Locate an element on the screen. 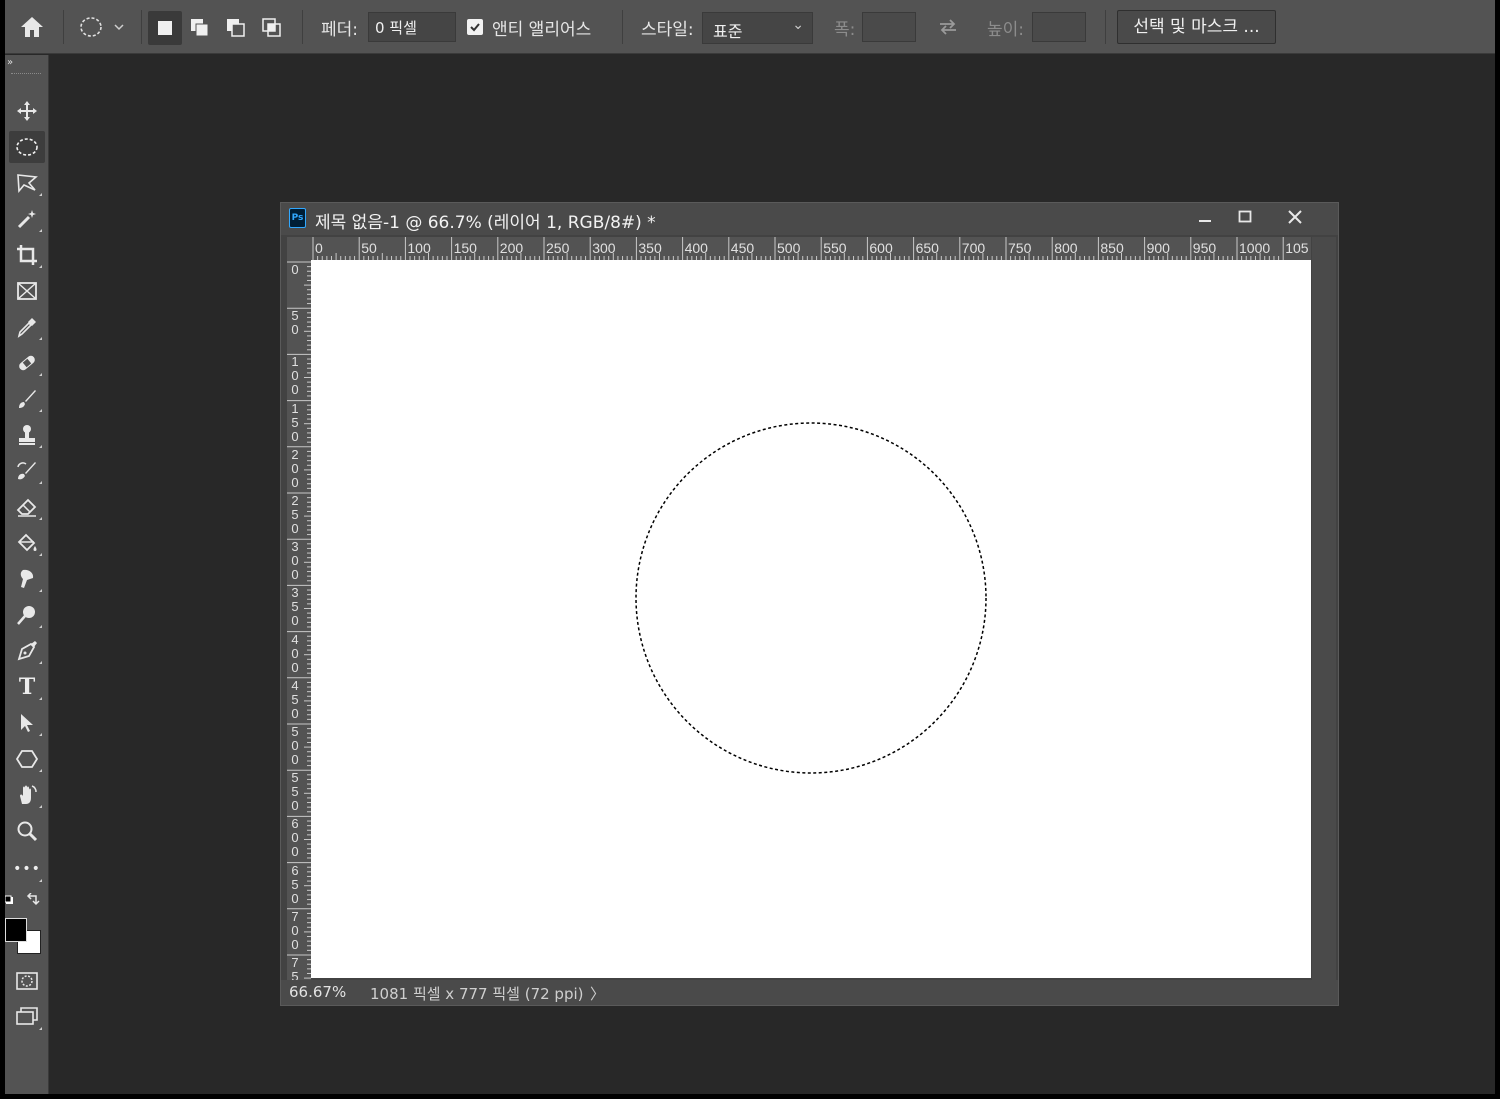 This screenshot has width=1500, height=1099. paint-bucket-tool is located at coordinates (27, 543).